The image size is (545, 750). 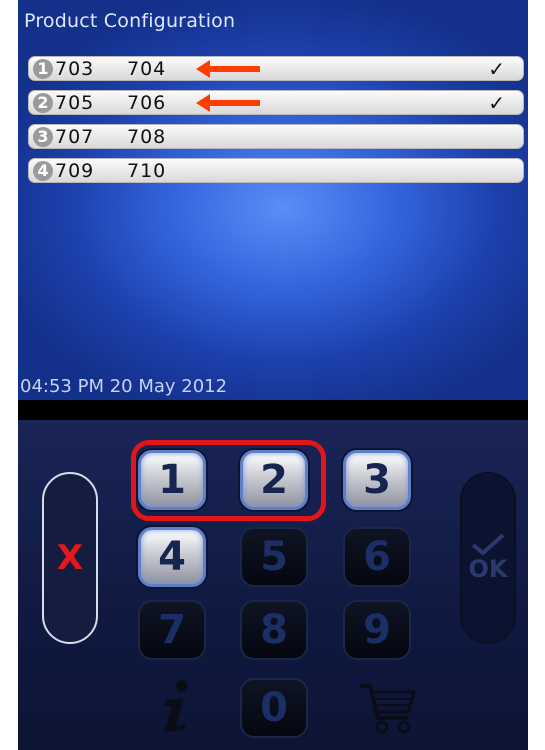 What do you see at coordinates (276, 170) in the screenshot?
I see `config-row-4: 4 709 710` at bounding box center [276, 170].